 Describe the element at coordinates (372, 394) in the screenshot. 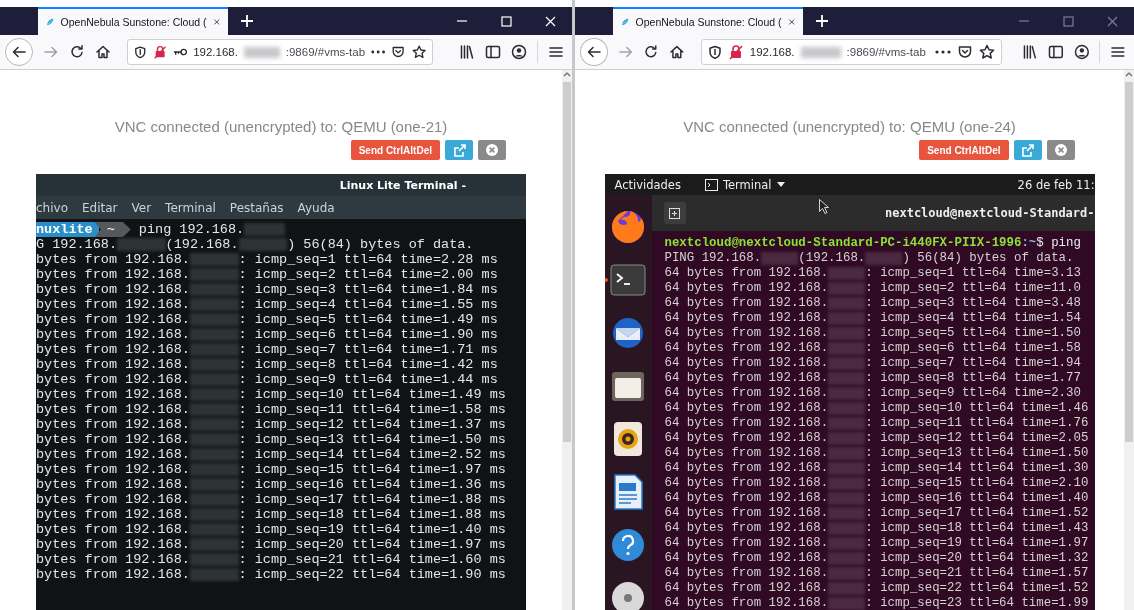

I see `terminal-text: : icmp_seq=10 ttl=64 time=1.49 ms` at that location.